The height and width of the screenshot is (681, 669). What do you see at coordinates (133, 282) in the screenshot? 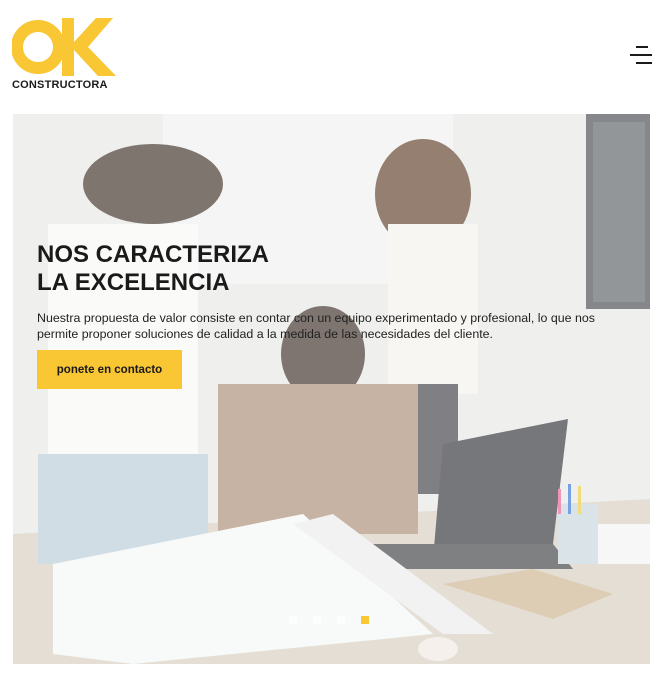
I see `hero-title-line-2: LA EXCELENCIA` at bounding box center [133, 282].